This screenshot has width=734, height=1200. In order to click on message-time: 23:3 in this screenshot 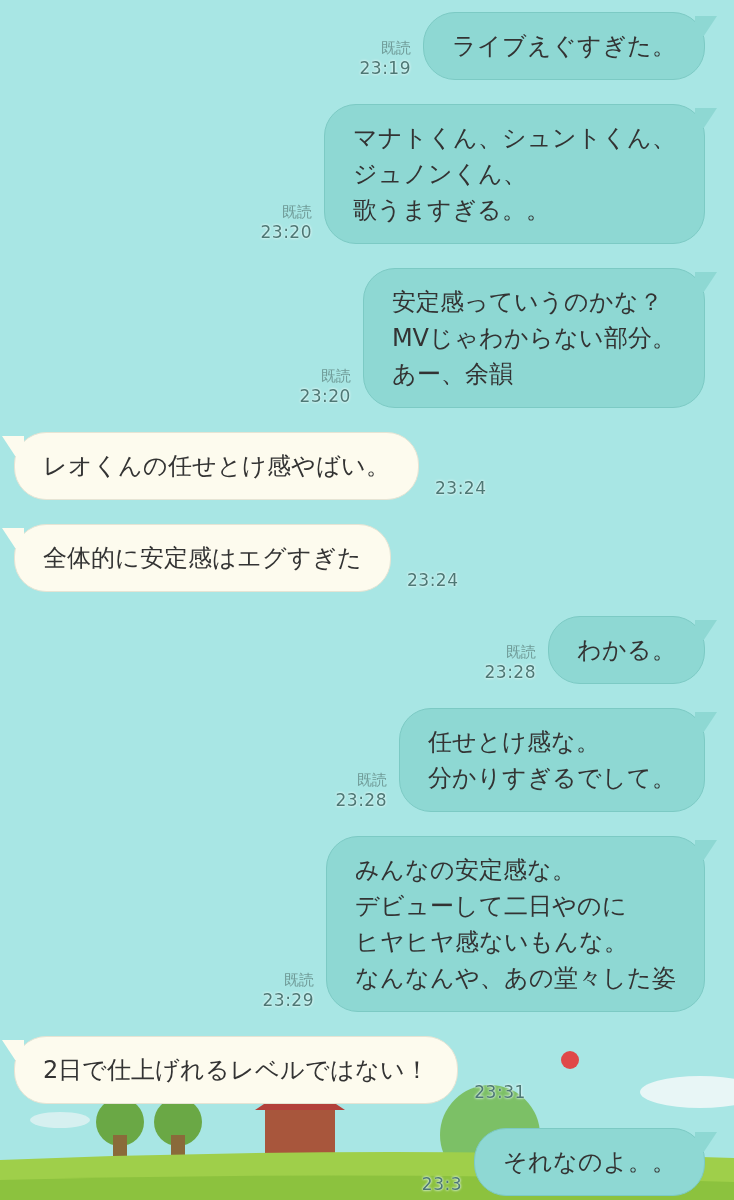, I will do `click(441, 1184)`.